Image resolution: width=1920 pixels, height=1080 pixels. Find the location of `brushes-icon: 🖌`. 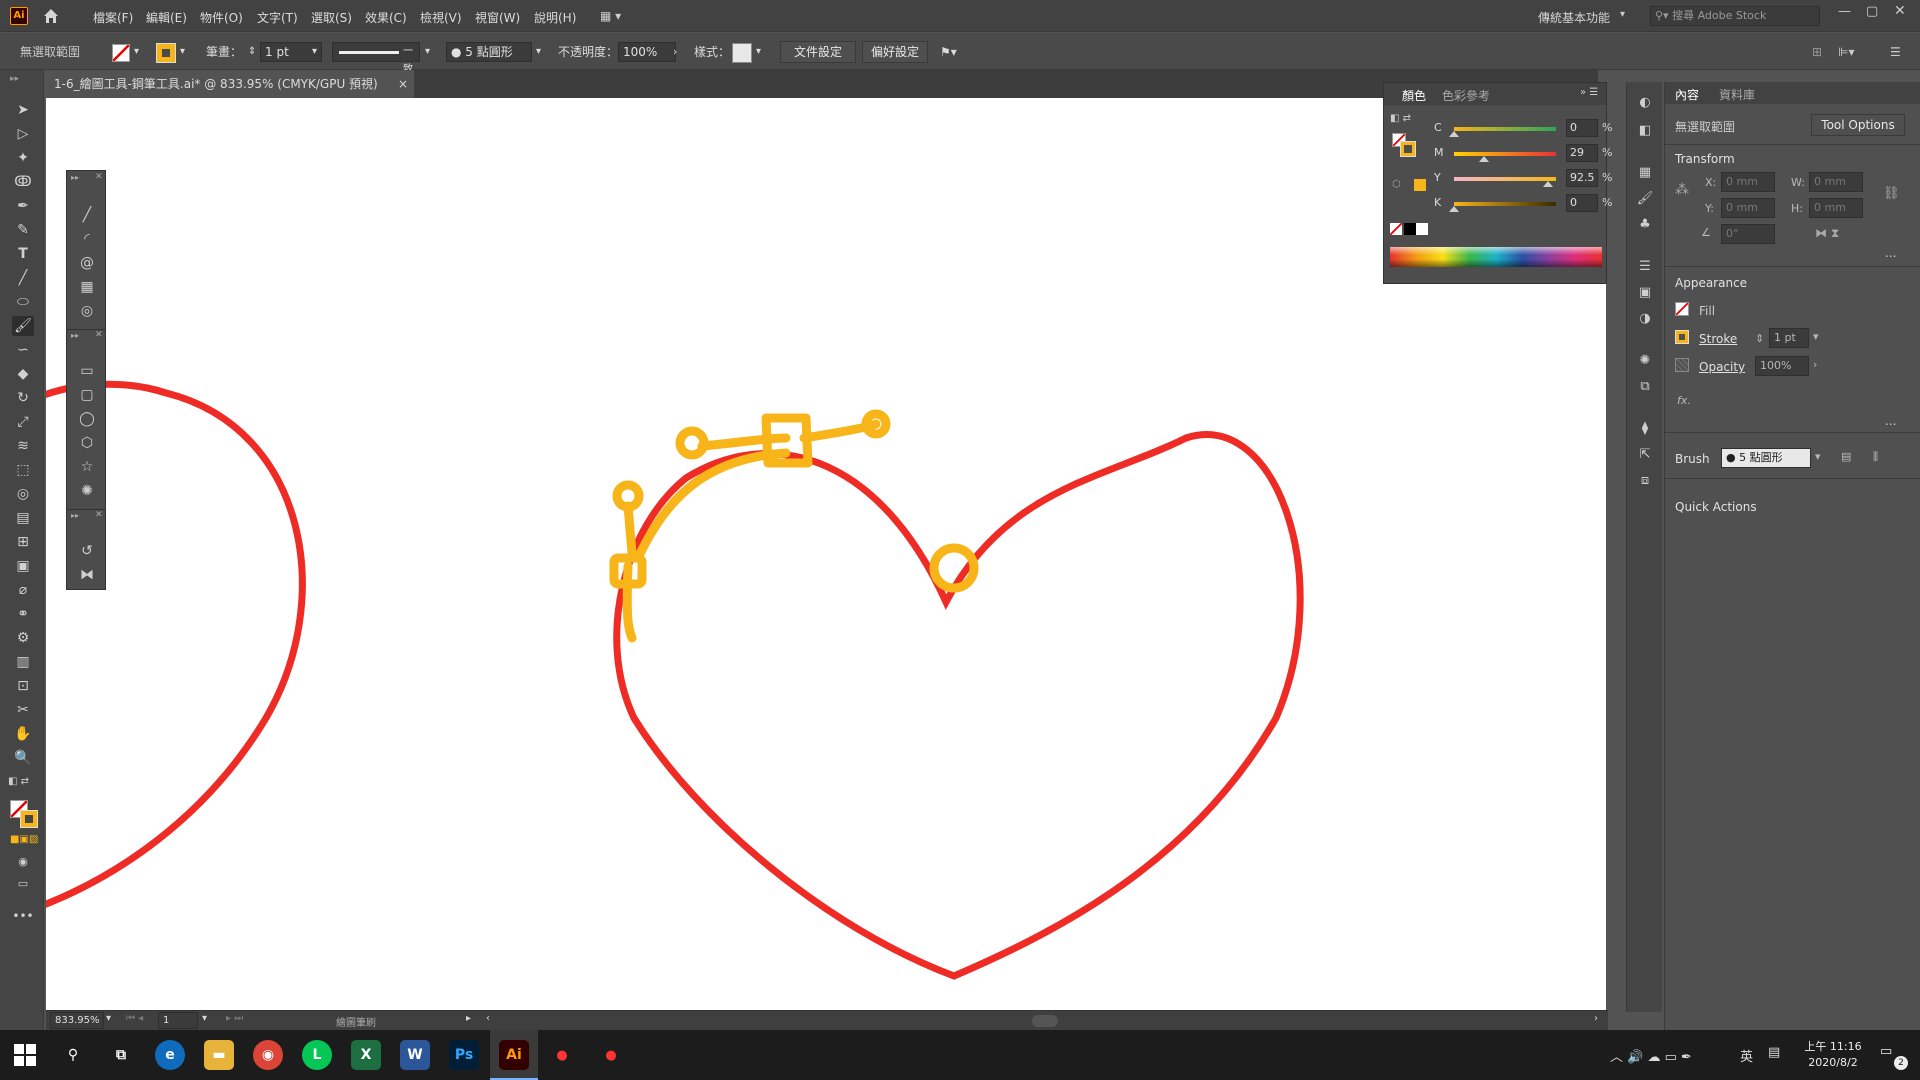

brushes-icon: 🖌 is located at coordinates (1645, 199).